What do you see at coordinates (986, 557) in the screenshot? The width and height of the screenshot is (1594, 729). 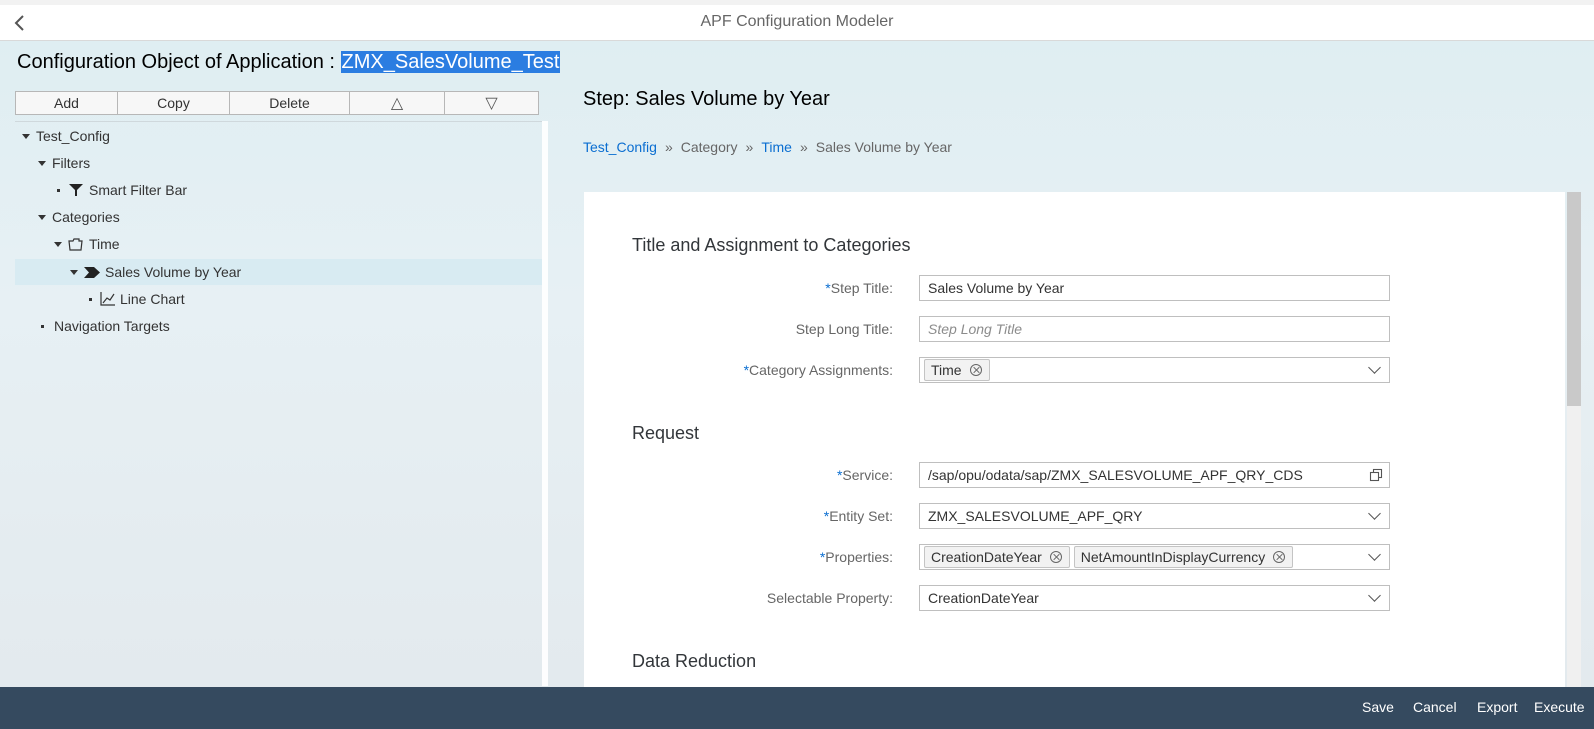 I see `token-label: CreationDateYear` at bounding box center [986, 557].